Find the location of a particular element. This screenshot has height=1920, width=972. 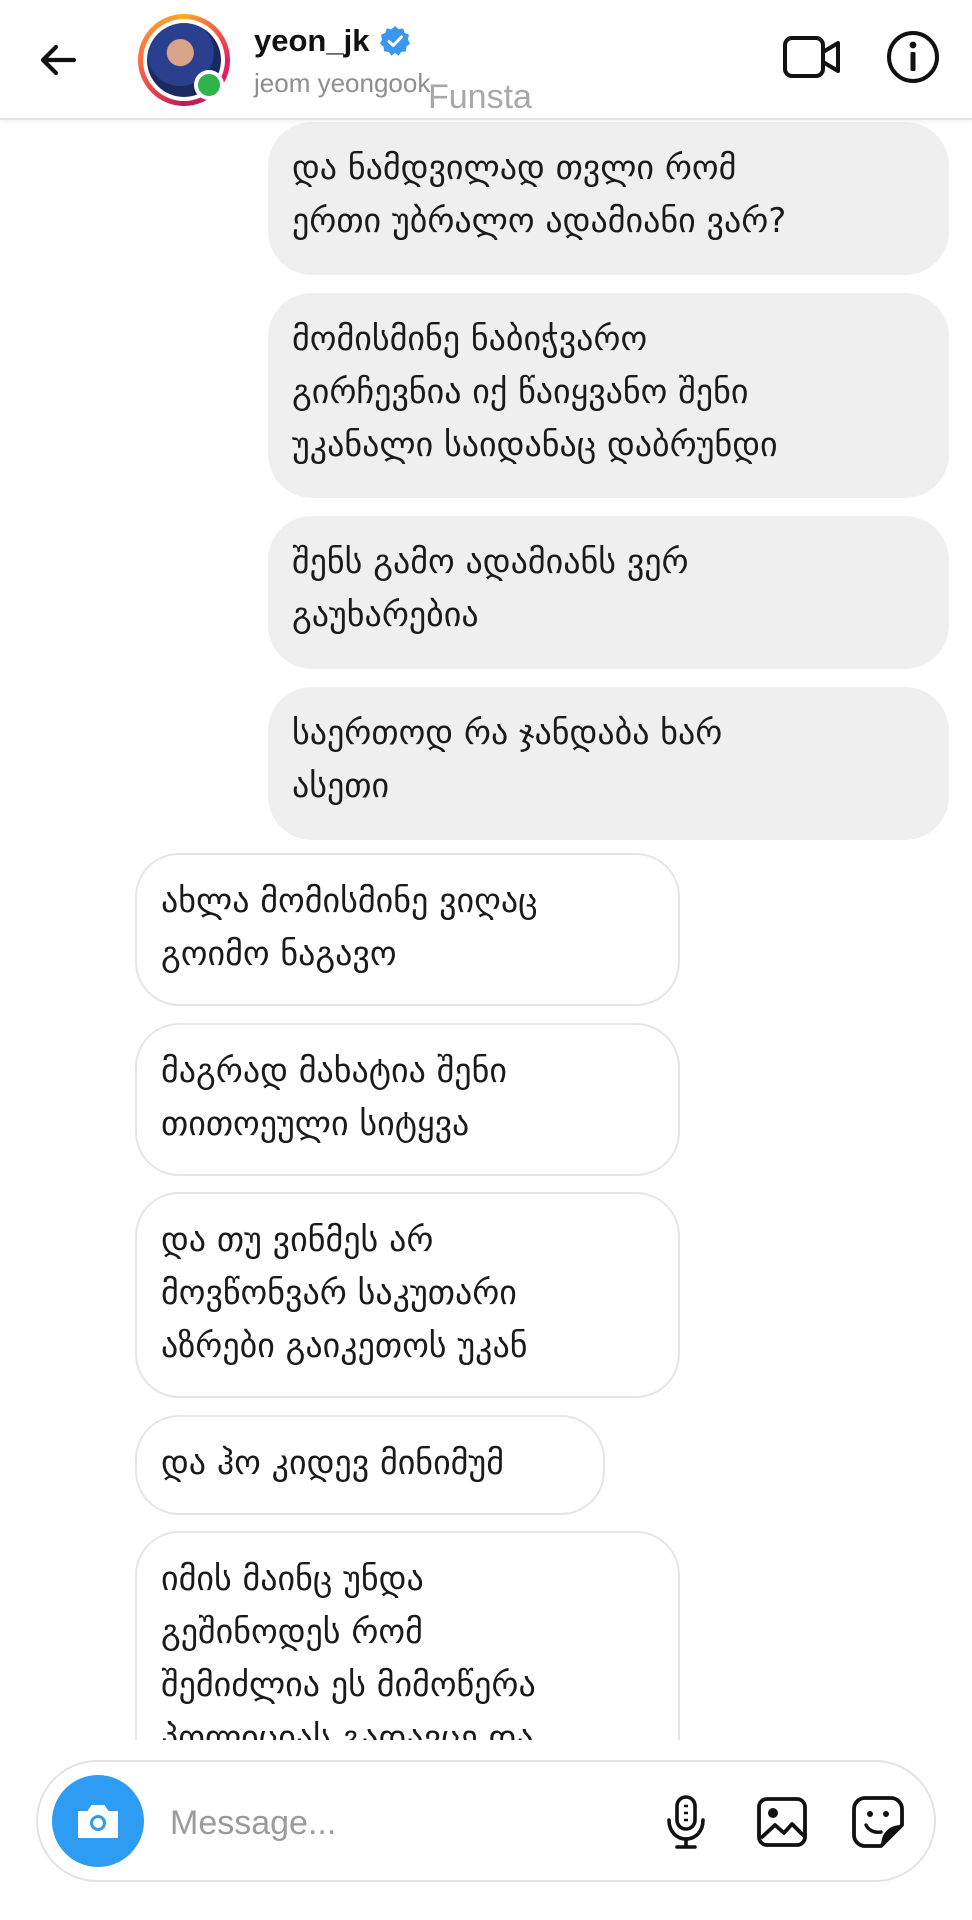

username: yeon_jk is located at coordinates (312, 40).